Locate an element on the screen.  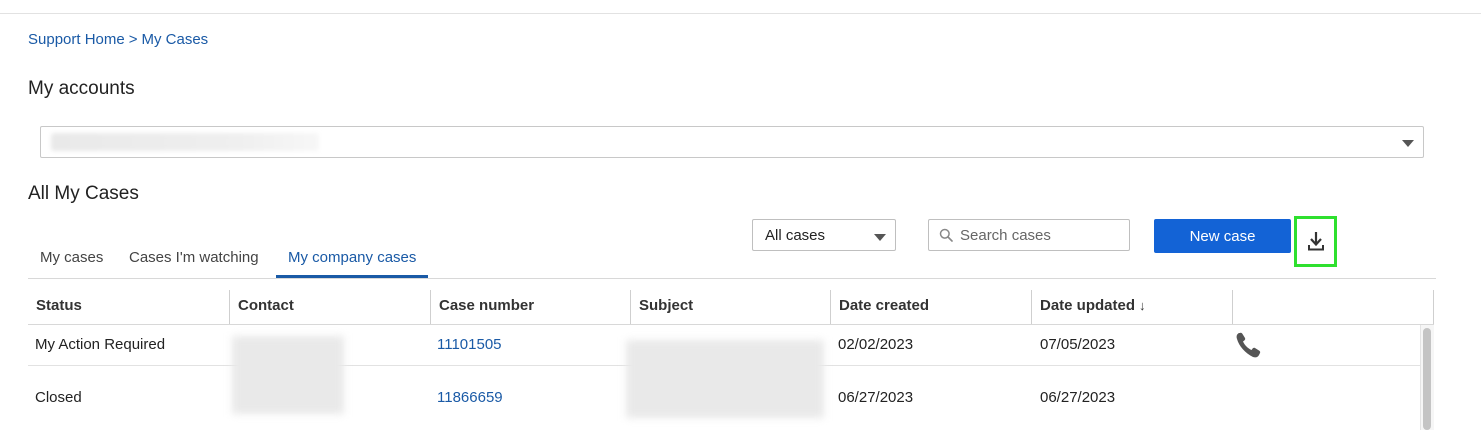
column-header-date-updated: Date updated ↓ is located at coordinates (1131, 307).